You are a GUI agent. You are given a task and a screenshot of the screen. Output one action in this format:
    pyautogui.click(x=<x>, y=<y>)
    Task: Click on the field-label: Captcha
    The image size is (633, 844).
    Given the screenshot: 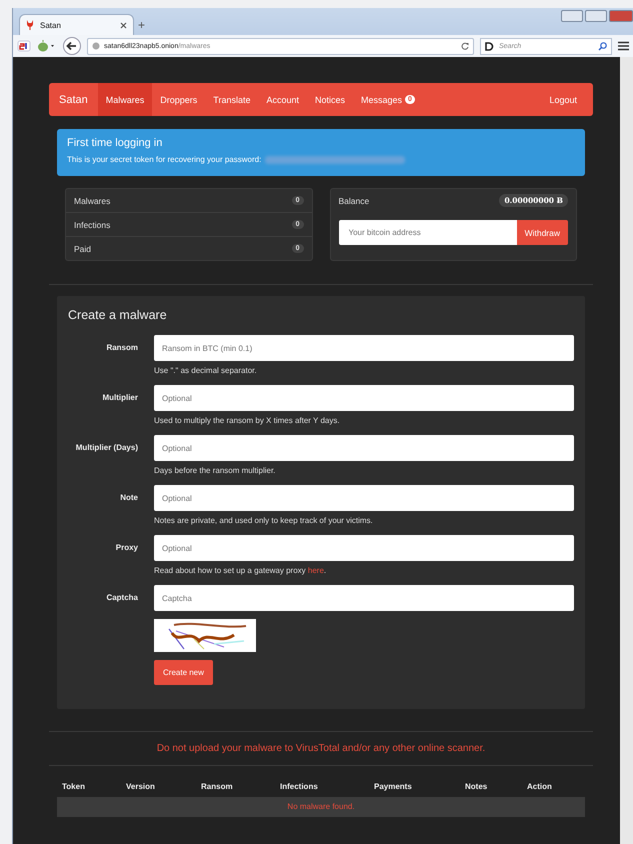 What is the action you would take?
    pyautogui.click(x=121, y=598)
    